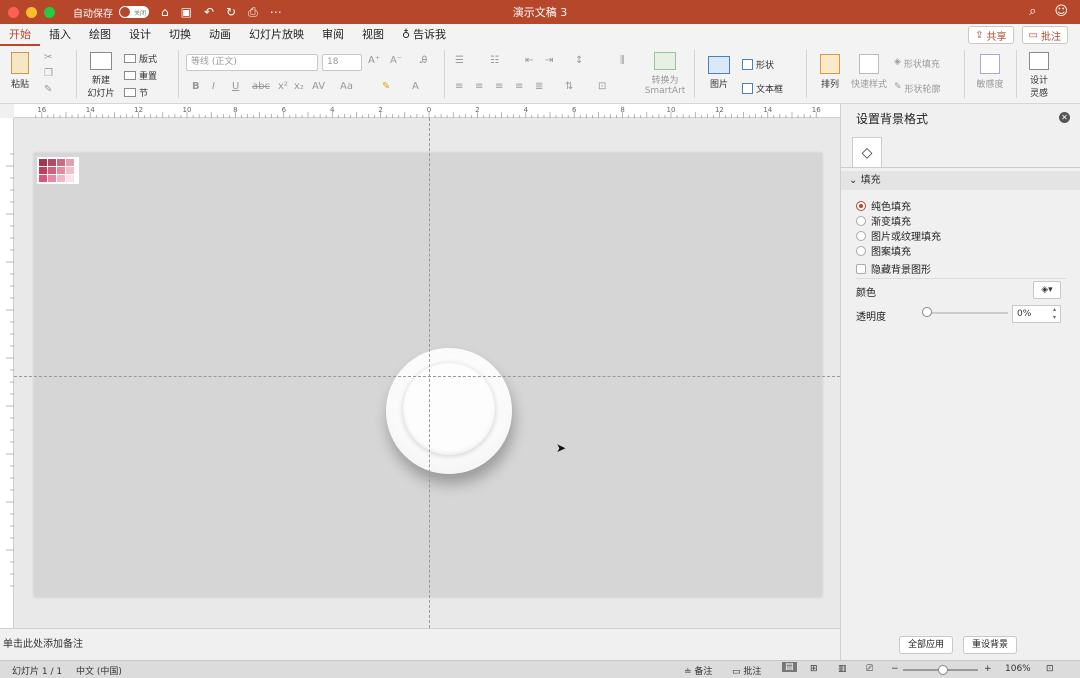  What do you see at coordinates (988, 669) in the screenshot?
I see `zoom-in-button: +` at bounding box center [988, 669].